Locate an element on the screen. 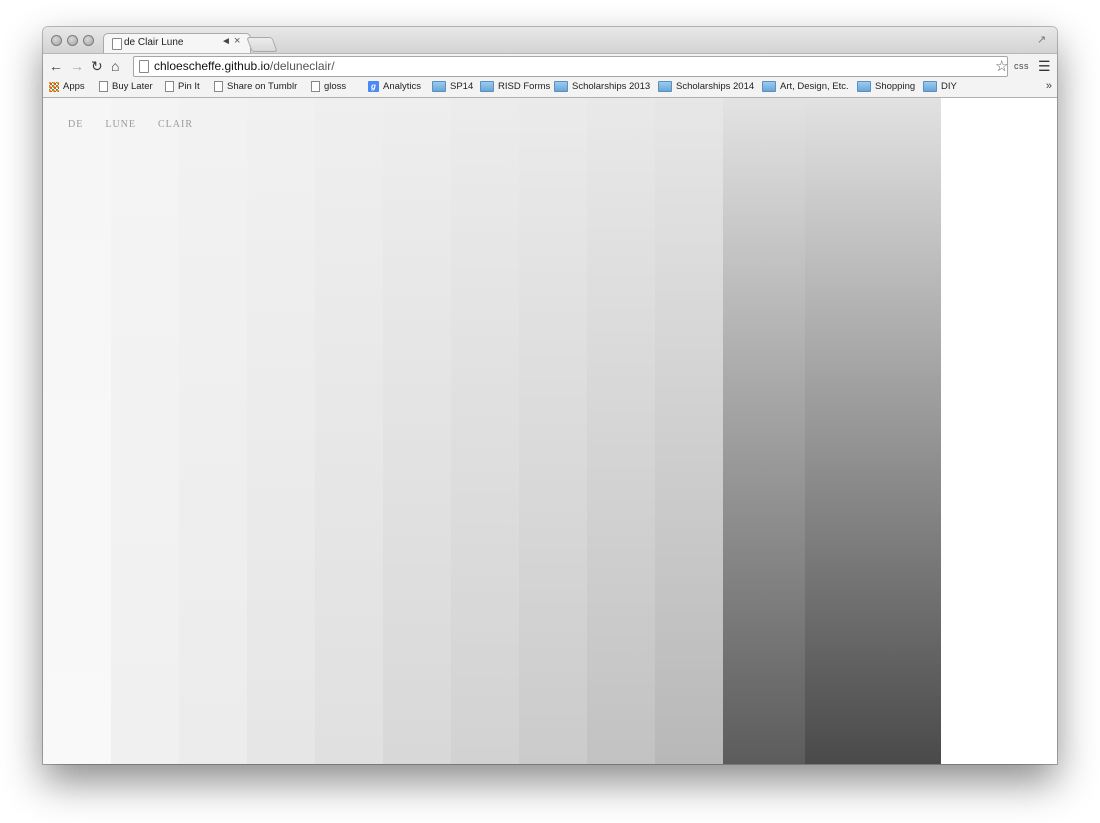 Image resolution: width=1100 pixels, height=823 pixels. bookmark-art-design-etc: Art, Design, Etc. is located at coordinates (805, 86).